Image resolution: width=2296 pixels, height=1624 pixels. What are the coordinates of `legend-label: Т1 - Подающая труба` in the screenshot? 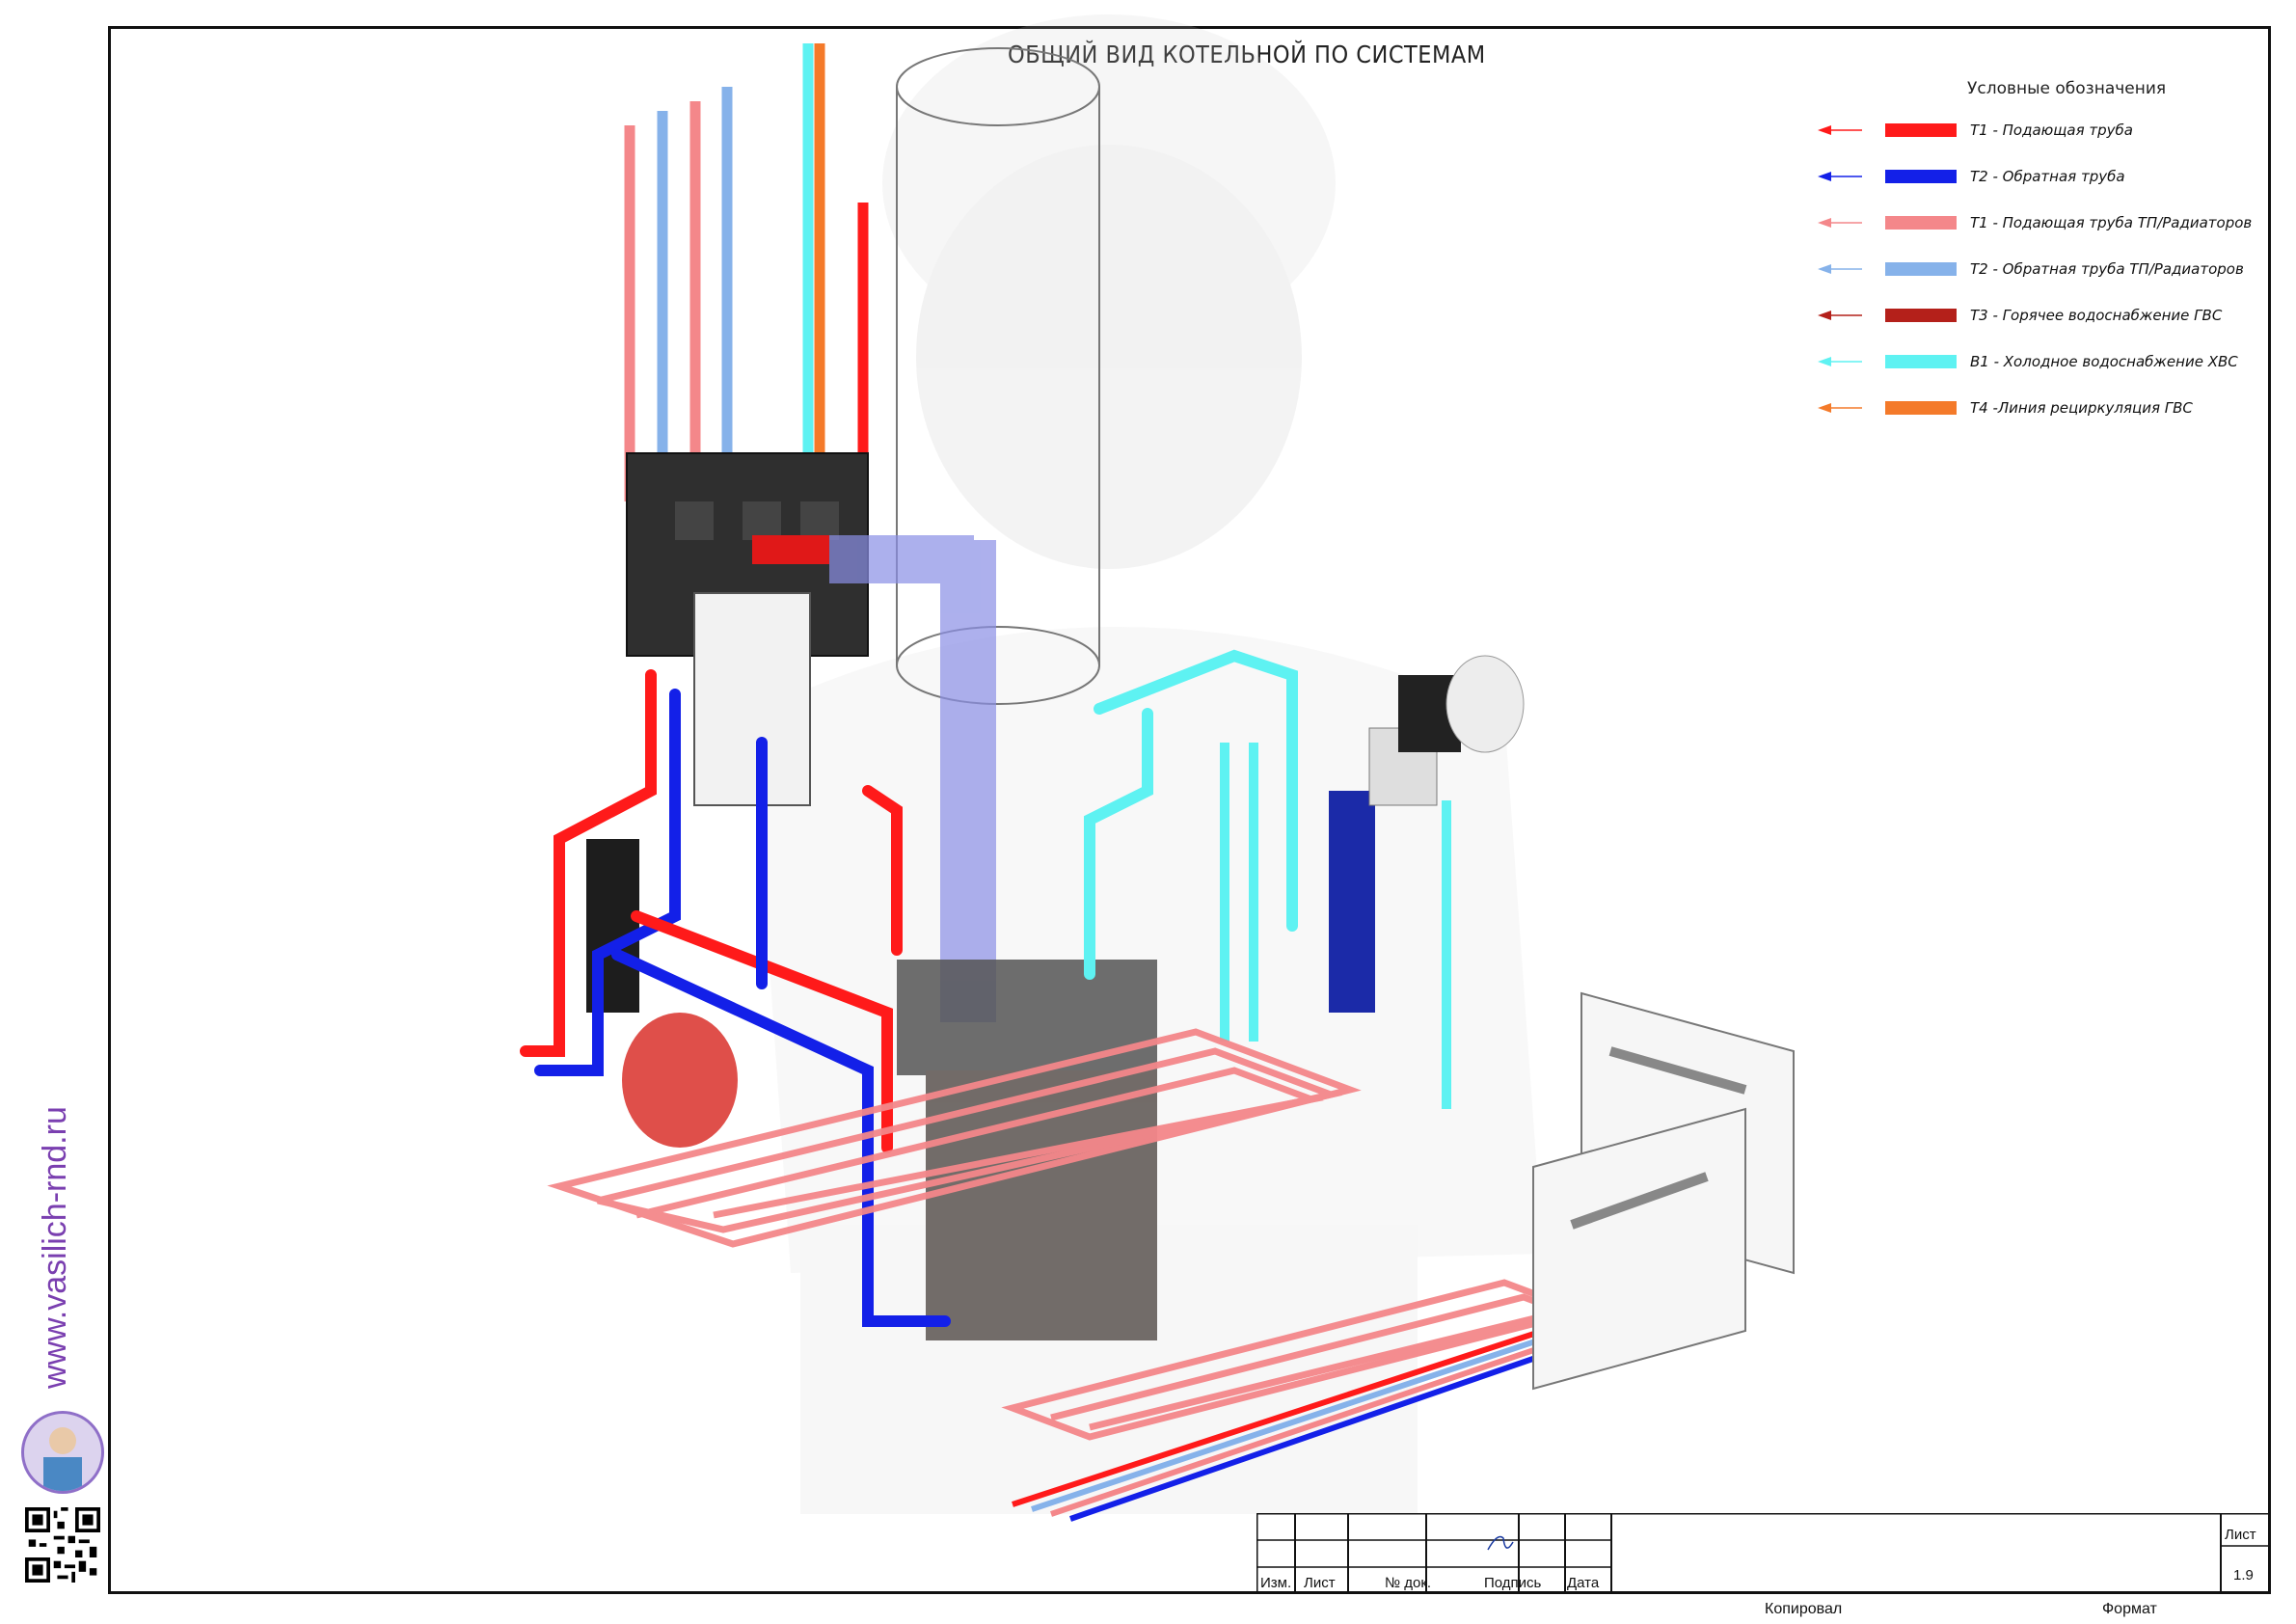 It's located at (2051, 130).